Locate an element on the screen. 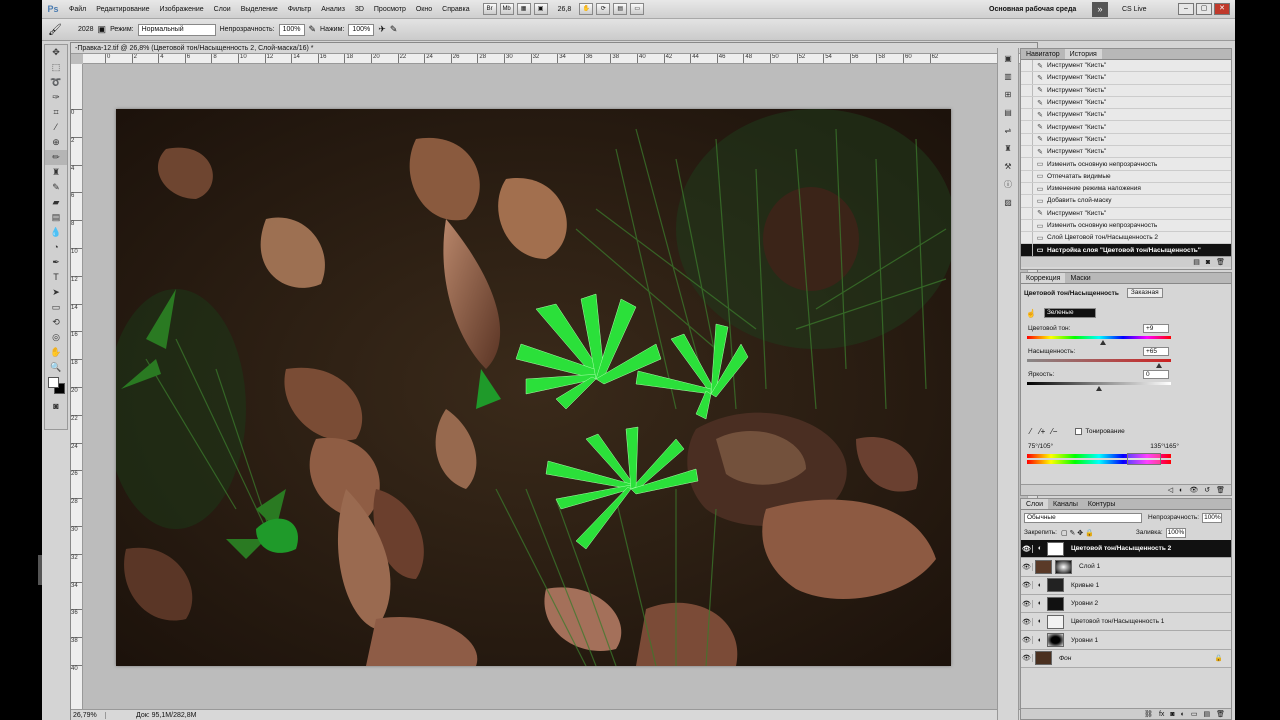  menu-3d: 3D is located at coordinates (359, 9).